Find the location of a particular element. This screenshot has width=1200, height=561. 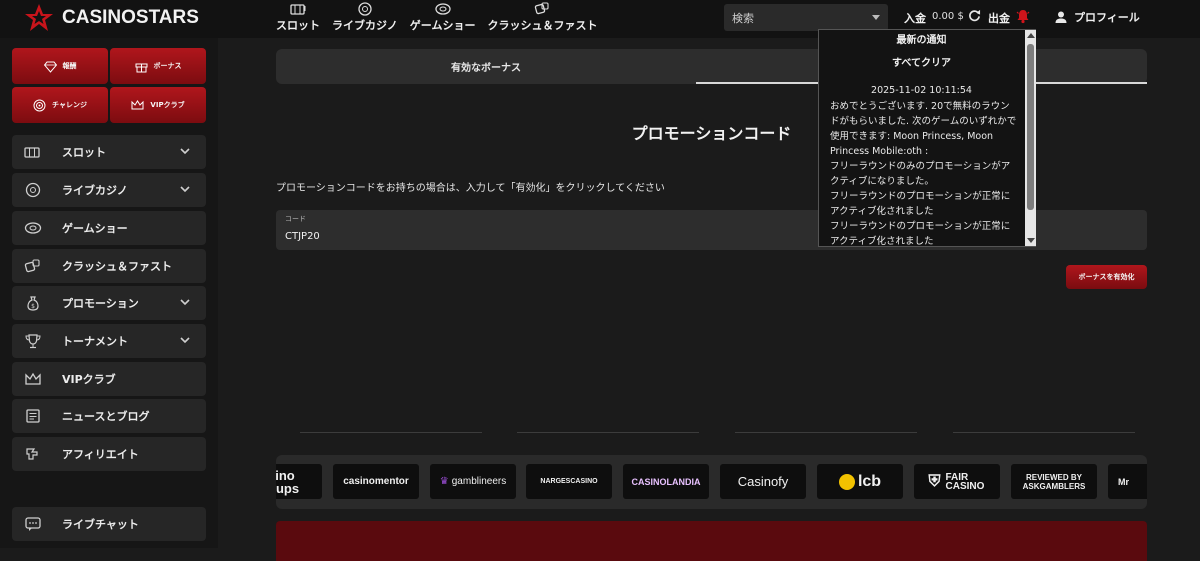

topnav-slots-label: スロット is located at coordinates (298, 25).